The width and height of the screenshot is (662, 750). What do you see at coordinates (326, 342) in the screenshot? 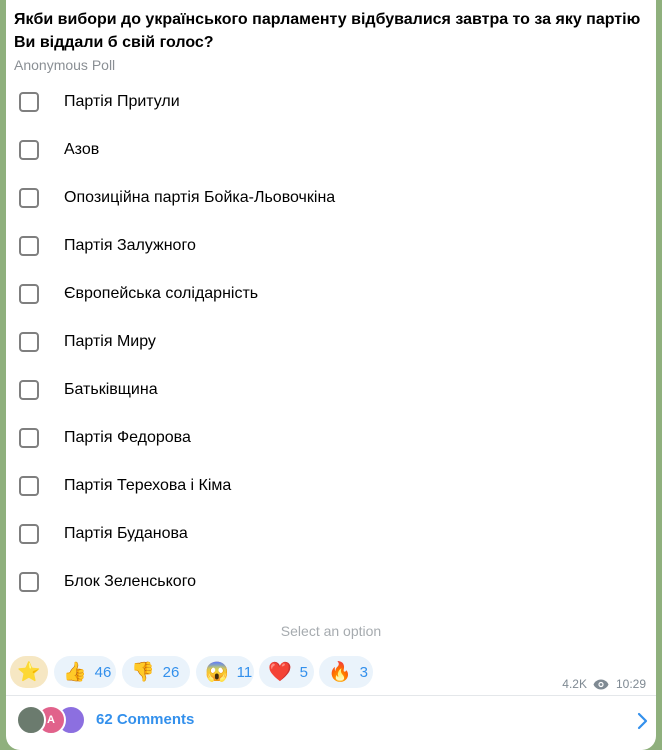
I see `poll-option: Партія Миру` at bounding box center [326, 342].